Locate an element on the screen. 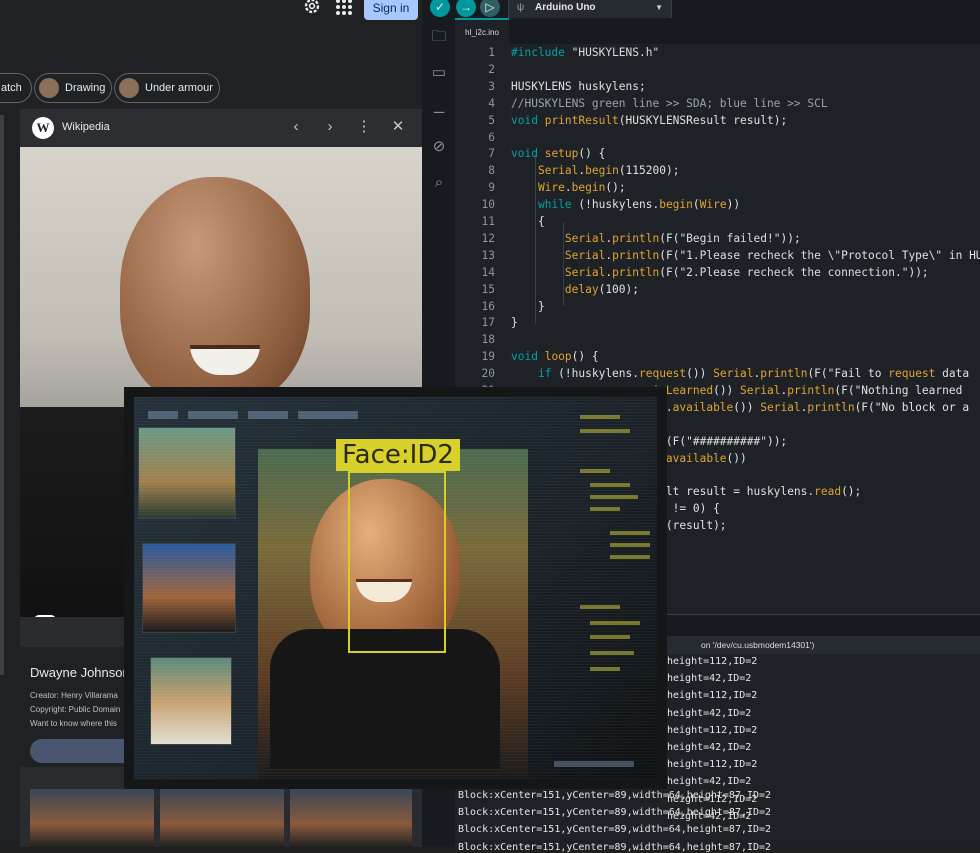 The height and width of the screenshot is (853, 980). line-number: 18 is located at coordinates (488, 340).